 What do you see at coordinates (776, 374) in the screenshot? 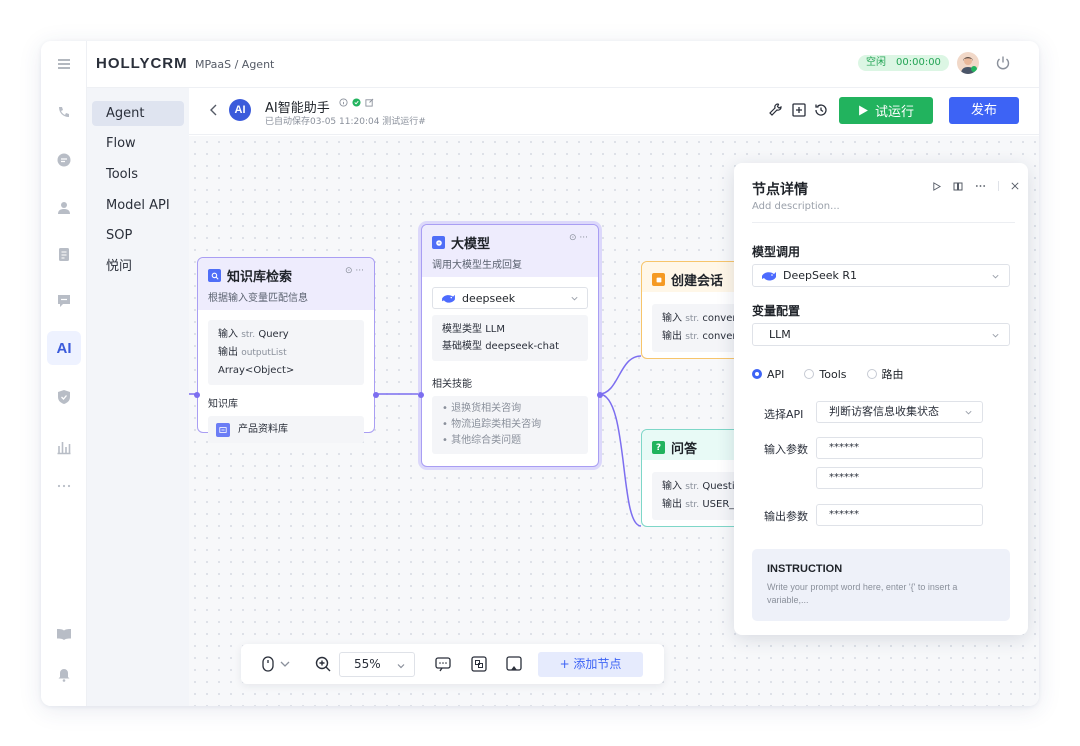
I see `radio-label: API` at bounding box center [776, 374].